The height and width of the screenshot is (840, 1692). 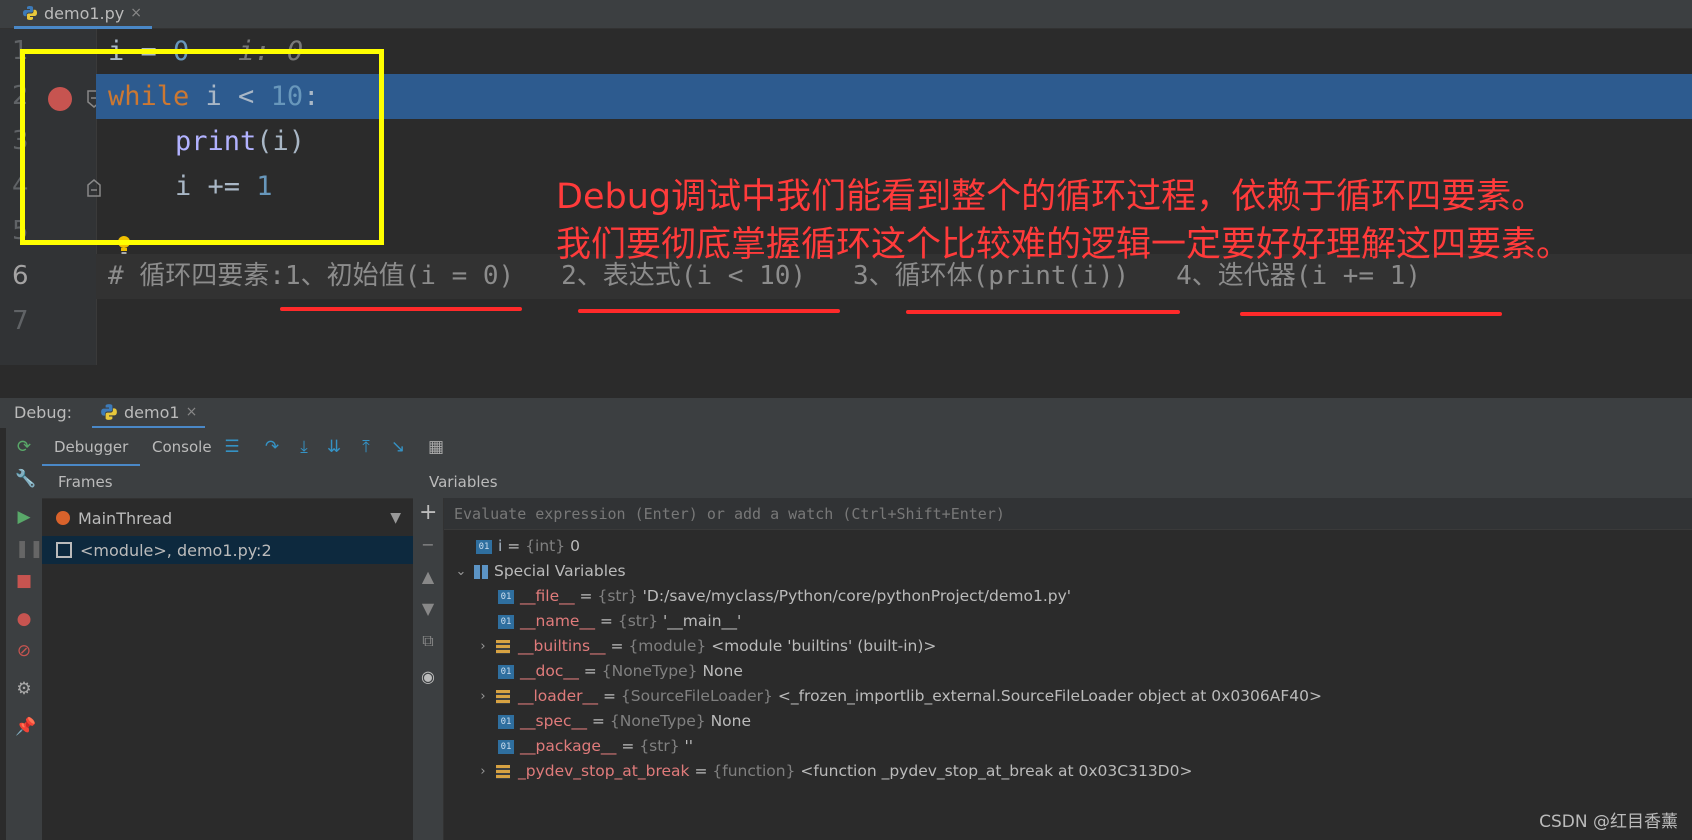 What do you see at coordinates (176, 550) in the screenshot?
I see `stack-frame-label: <module>, demo1.py:2` at bounding box center [176, 550].